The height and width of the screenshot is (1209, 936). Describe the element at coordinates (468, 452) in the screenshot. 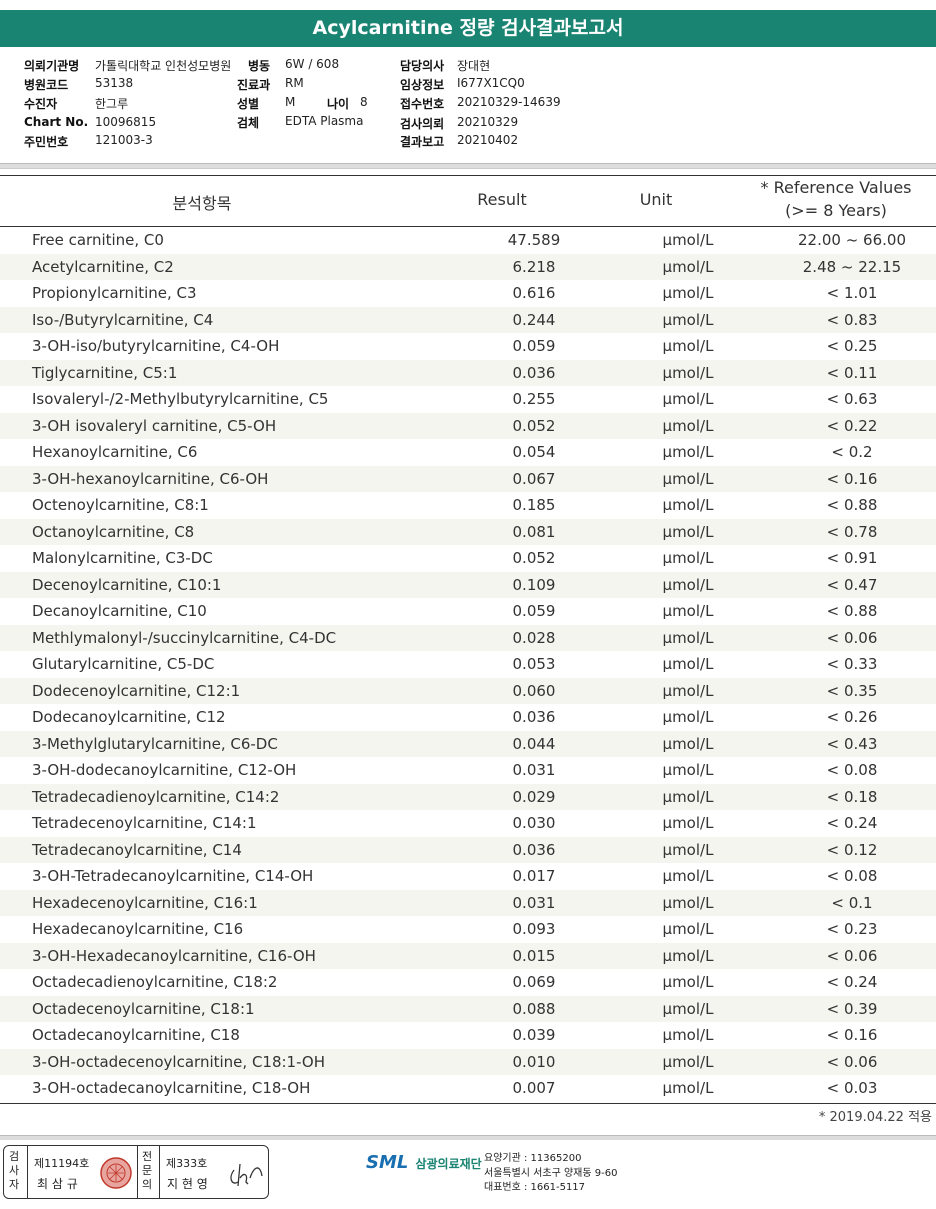

I see `table-row: Hexanoylcarnitine, C6 0.054 μmol/L < 0.2` at that location.